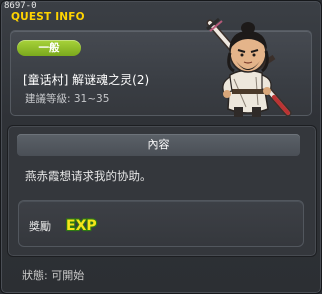 The width and height of the screenshot is (322, 294). I want to click on reward-box, so click(161, 223).